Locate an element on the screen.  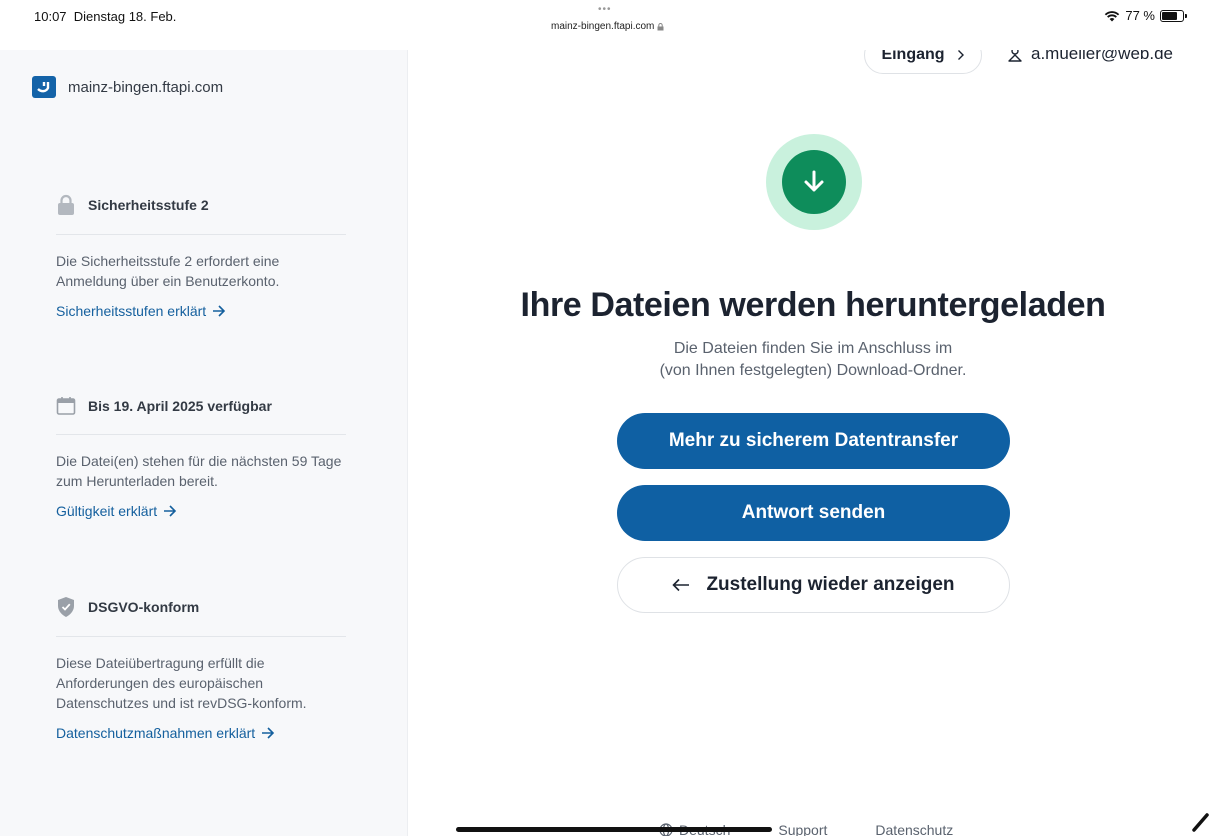
info-title: Sicherheitsstufe 2 is located at coordinates (148, 205).